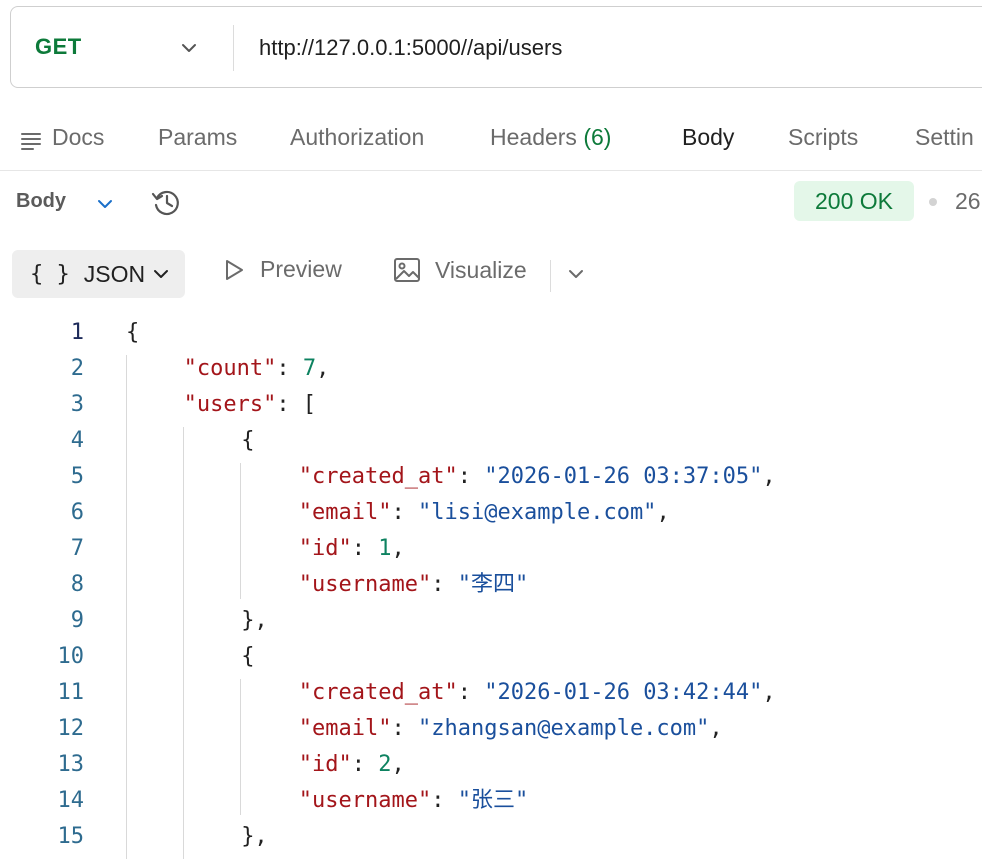 The image size is (982, 859). Describe the element at coordinates (385, 764) in the screenshot. I see `code-token: 2` at that location.